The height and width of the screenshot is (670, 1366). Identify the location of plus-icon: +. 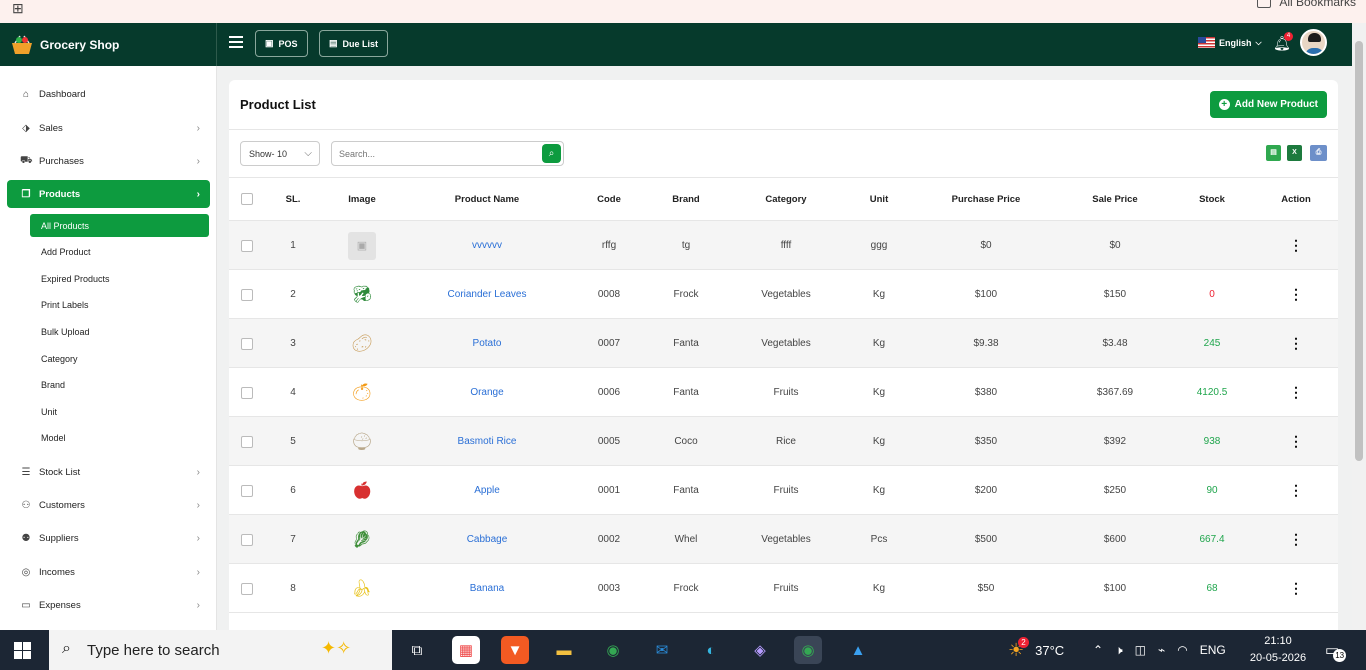
(1224, 104).